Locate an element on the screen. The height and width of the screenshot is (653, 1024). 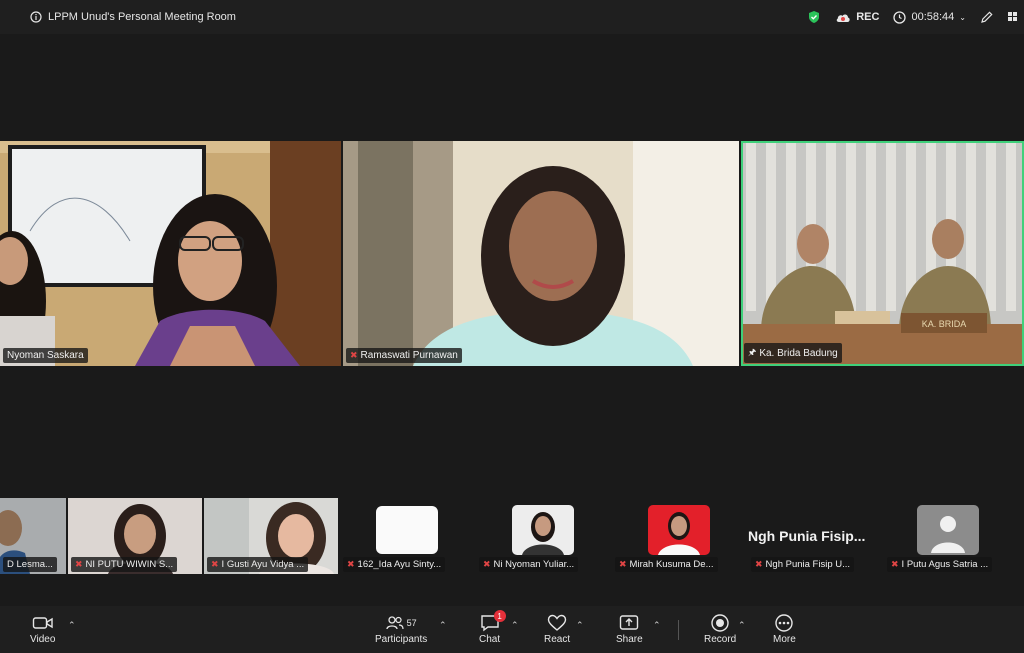
record-button: Record is located at coordinates (720, 628).